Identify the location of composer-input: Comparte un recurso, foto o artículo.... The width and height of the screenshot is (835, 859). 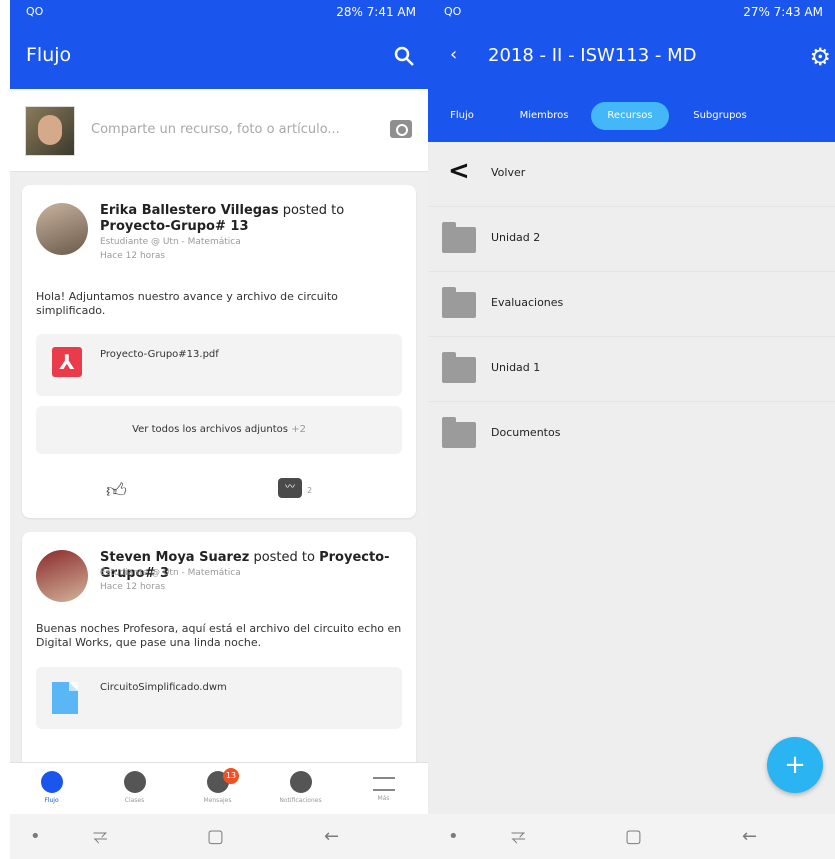
(215, 129).